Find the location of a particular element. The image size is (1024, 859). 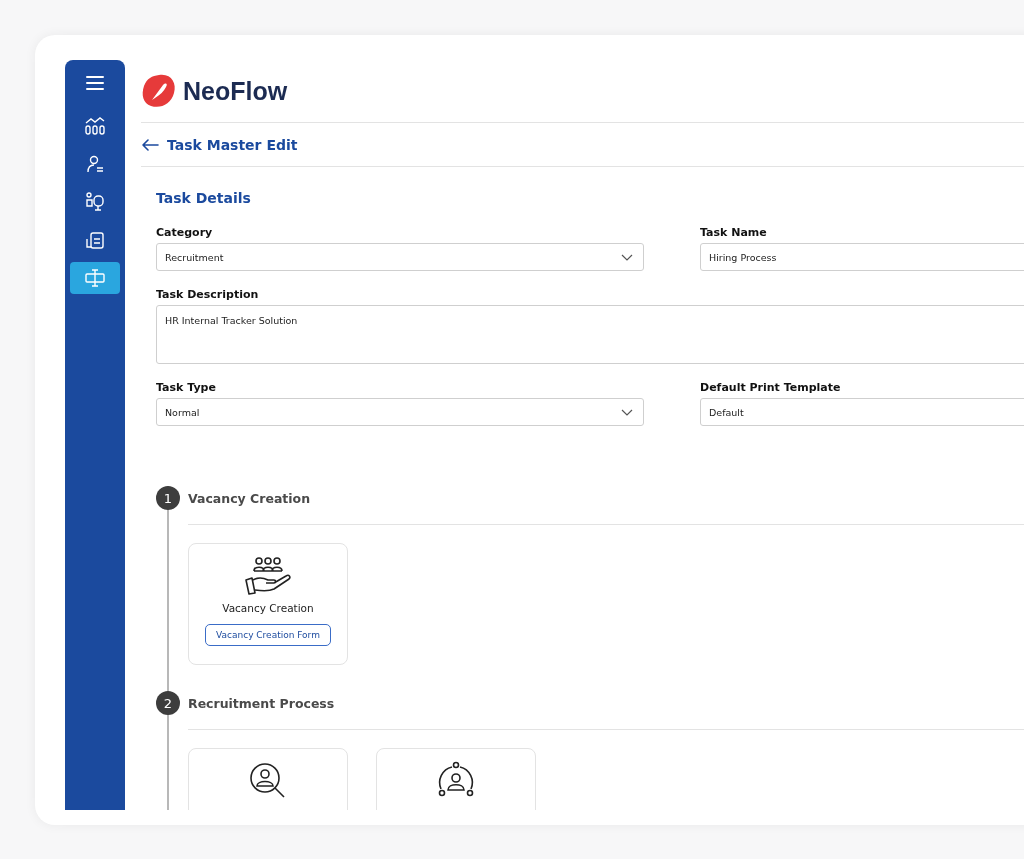

team-hand-icon is located at coordinates (268, 576).